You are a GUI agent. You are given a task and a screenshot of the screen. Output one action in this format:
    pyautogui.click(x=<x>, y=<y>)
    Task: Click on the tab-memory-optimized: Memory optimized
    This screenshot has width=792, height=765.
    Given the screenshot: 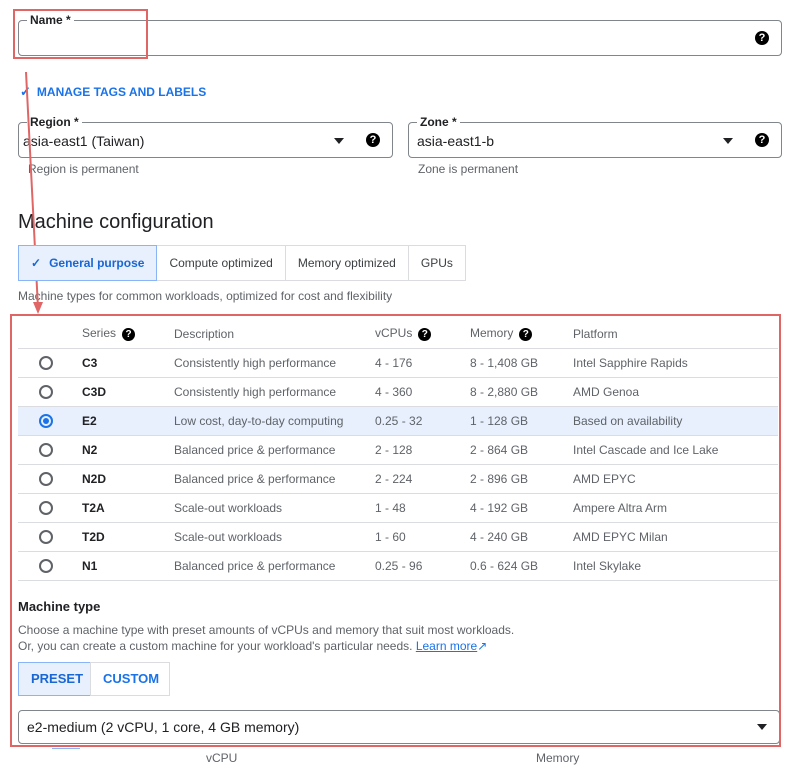 What is the action you would take?
    pyautogui.click(x=346, y=263)
    